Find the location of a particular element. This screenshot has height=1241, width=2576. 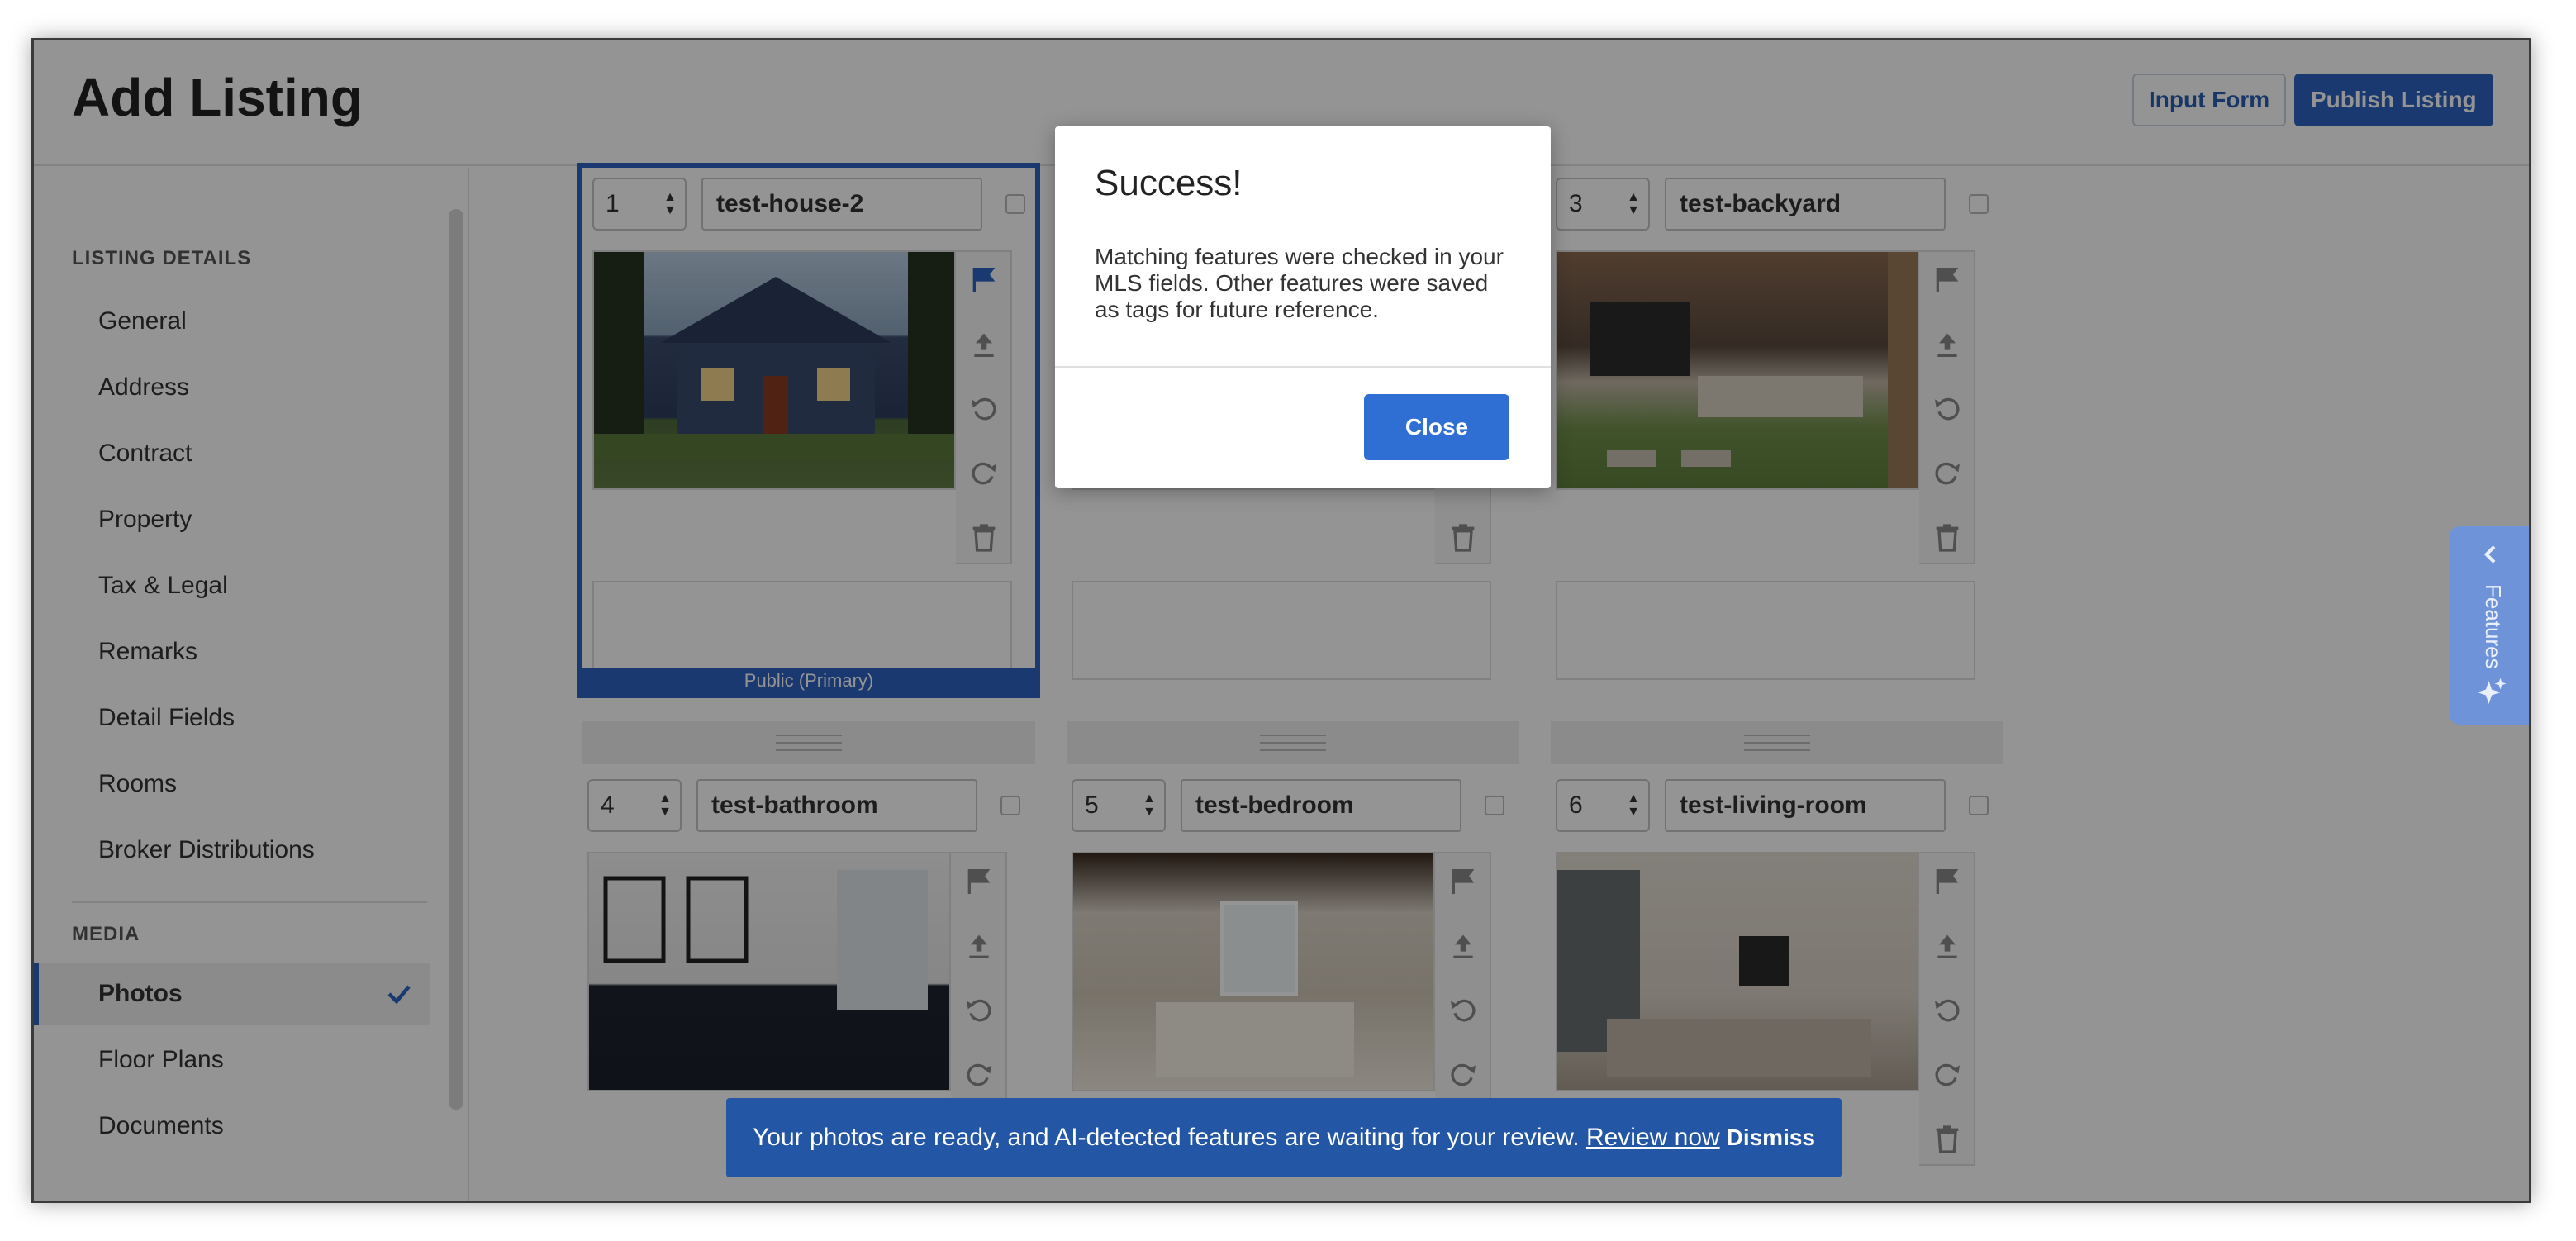

dismiss-button: Dismiss is located at coordinates (1771, 1137).